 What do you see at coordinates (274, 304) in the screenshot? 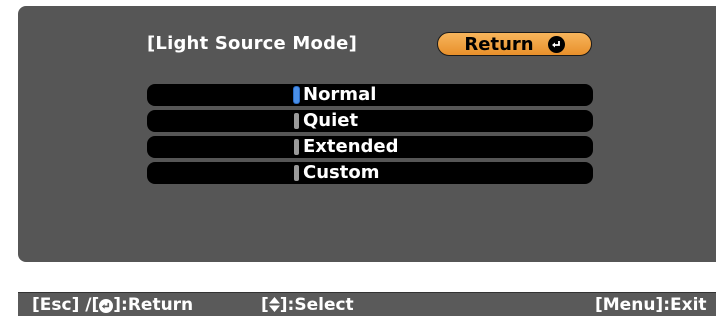
I see `up-down-arrow-icon` at bounding box center [274, 304].